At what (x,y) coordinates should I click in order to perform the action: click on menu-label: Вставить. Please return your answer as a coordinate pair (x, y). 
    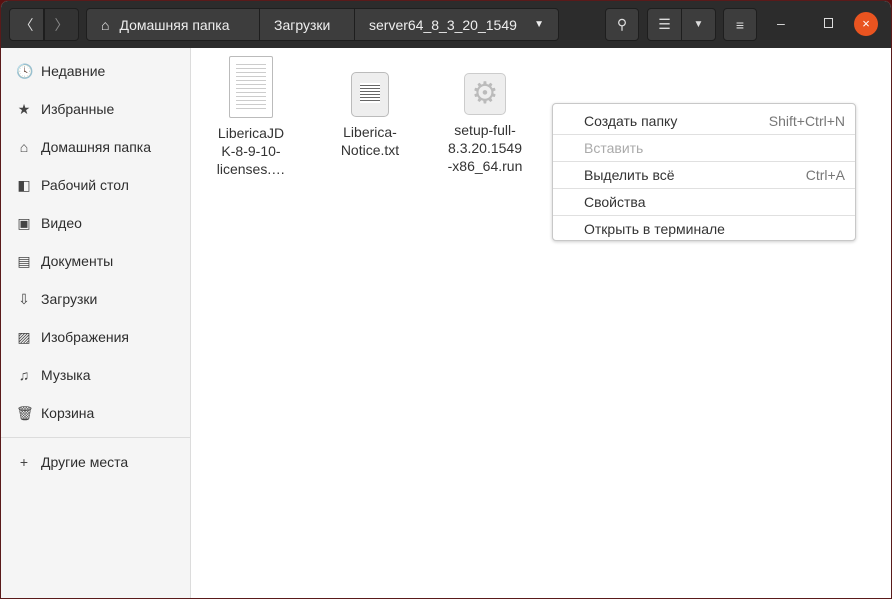
    Looking at the image, I should click on (614, 148).